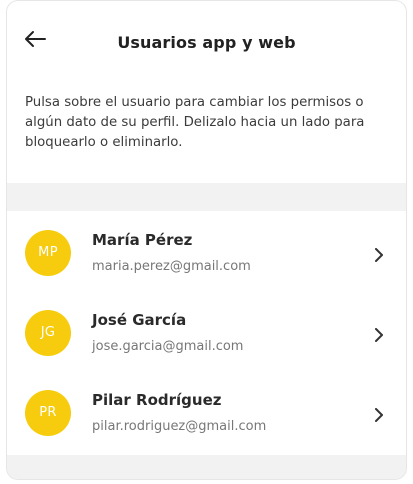  Describe the element at coordinates (157, 400) in the screenshot. I see `user-name: Pilar Rodríguez` at that location.